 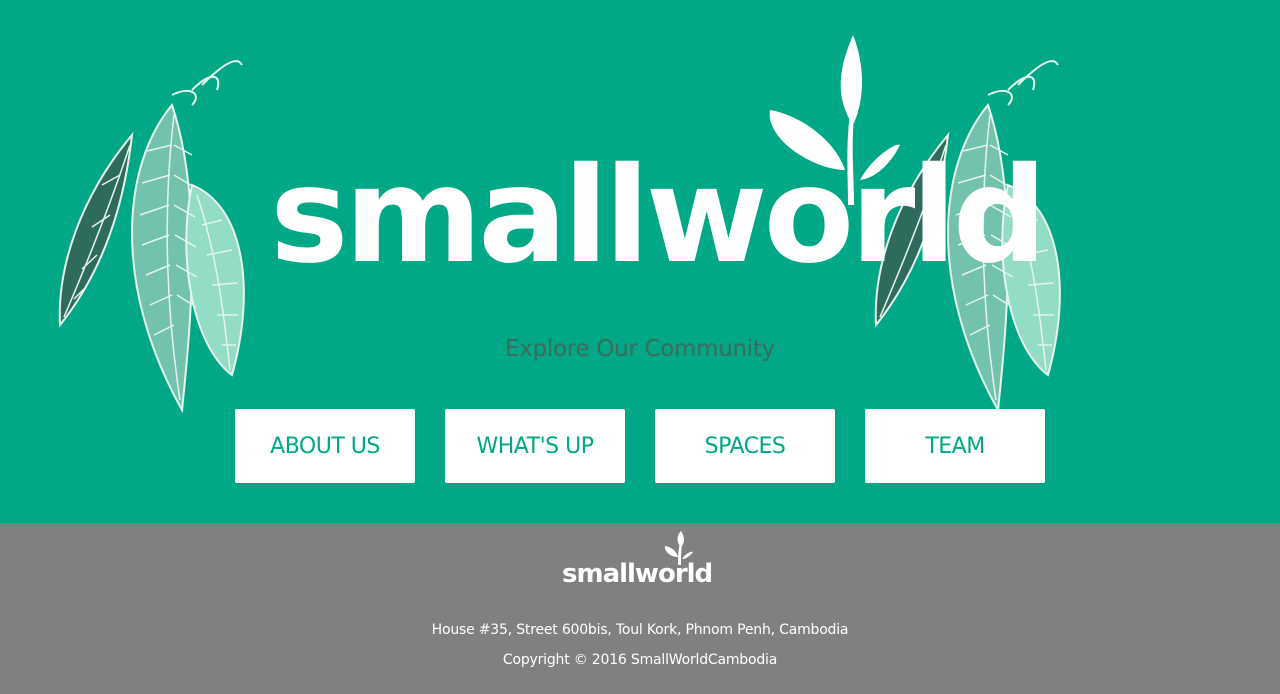 I want to click on tagline: Explore Our Community, so click(x=640, y=349).